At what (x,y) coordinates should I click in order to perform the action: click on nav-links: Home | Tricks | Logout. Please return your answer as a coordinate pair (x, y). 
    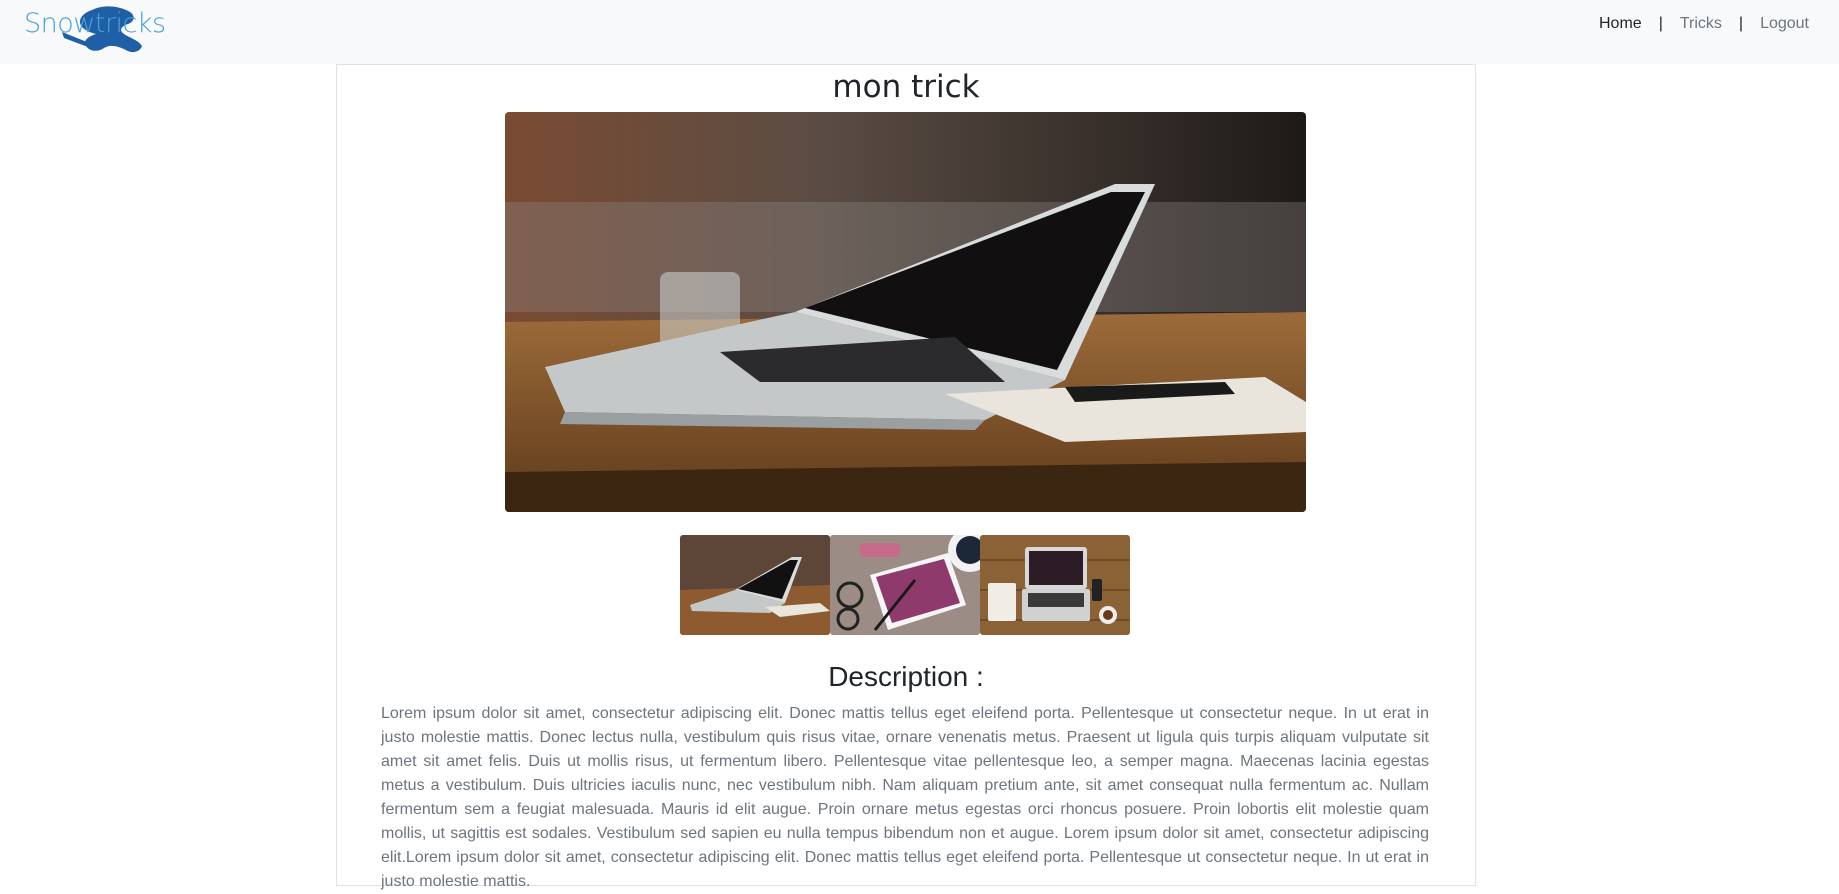
    Looking at the image, I should click on (1704, 24).